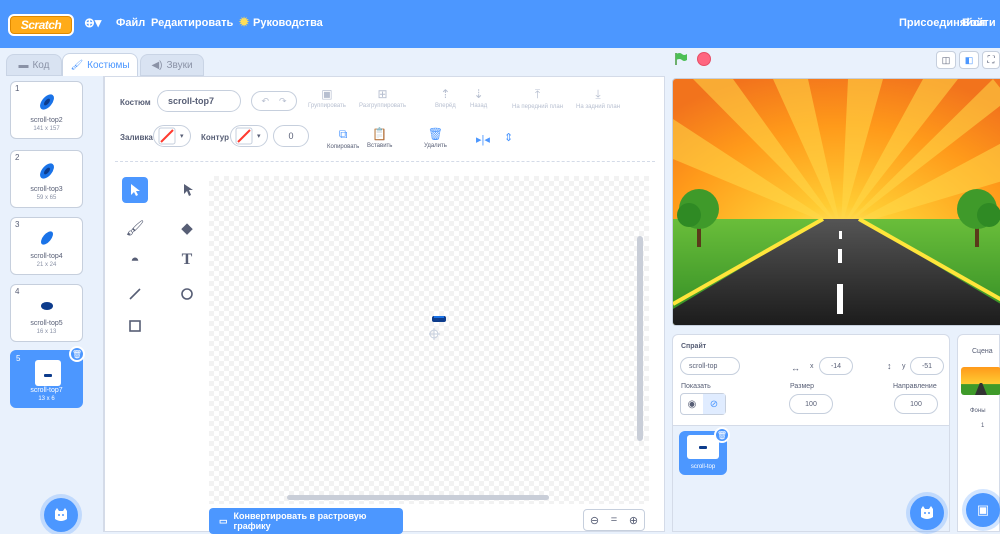 The height and width of the screenshot is (534, 1000). What do you see at coordinates (46, 332) in the screenshot?
I see `costume-size: 16 x 13` at bounding box center [46, 332].